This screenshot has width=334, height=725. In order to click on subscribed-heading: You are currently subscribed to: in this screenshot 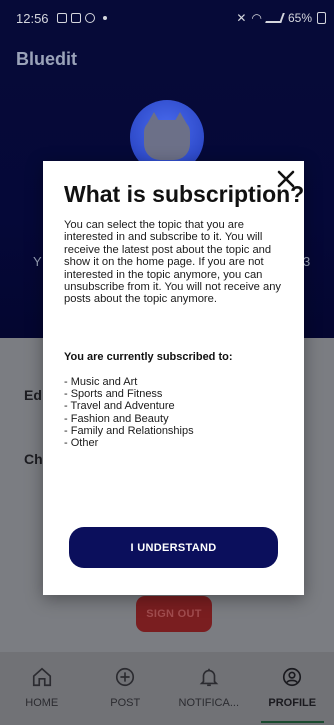, I will do `click(148, 357)`.